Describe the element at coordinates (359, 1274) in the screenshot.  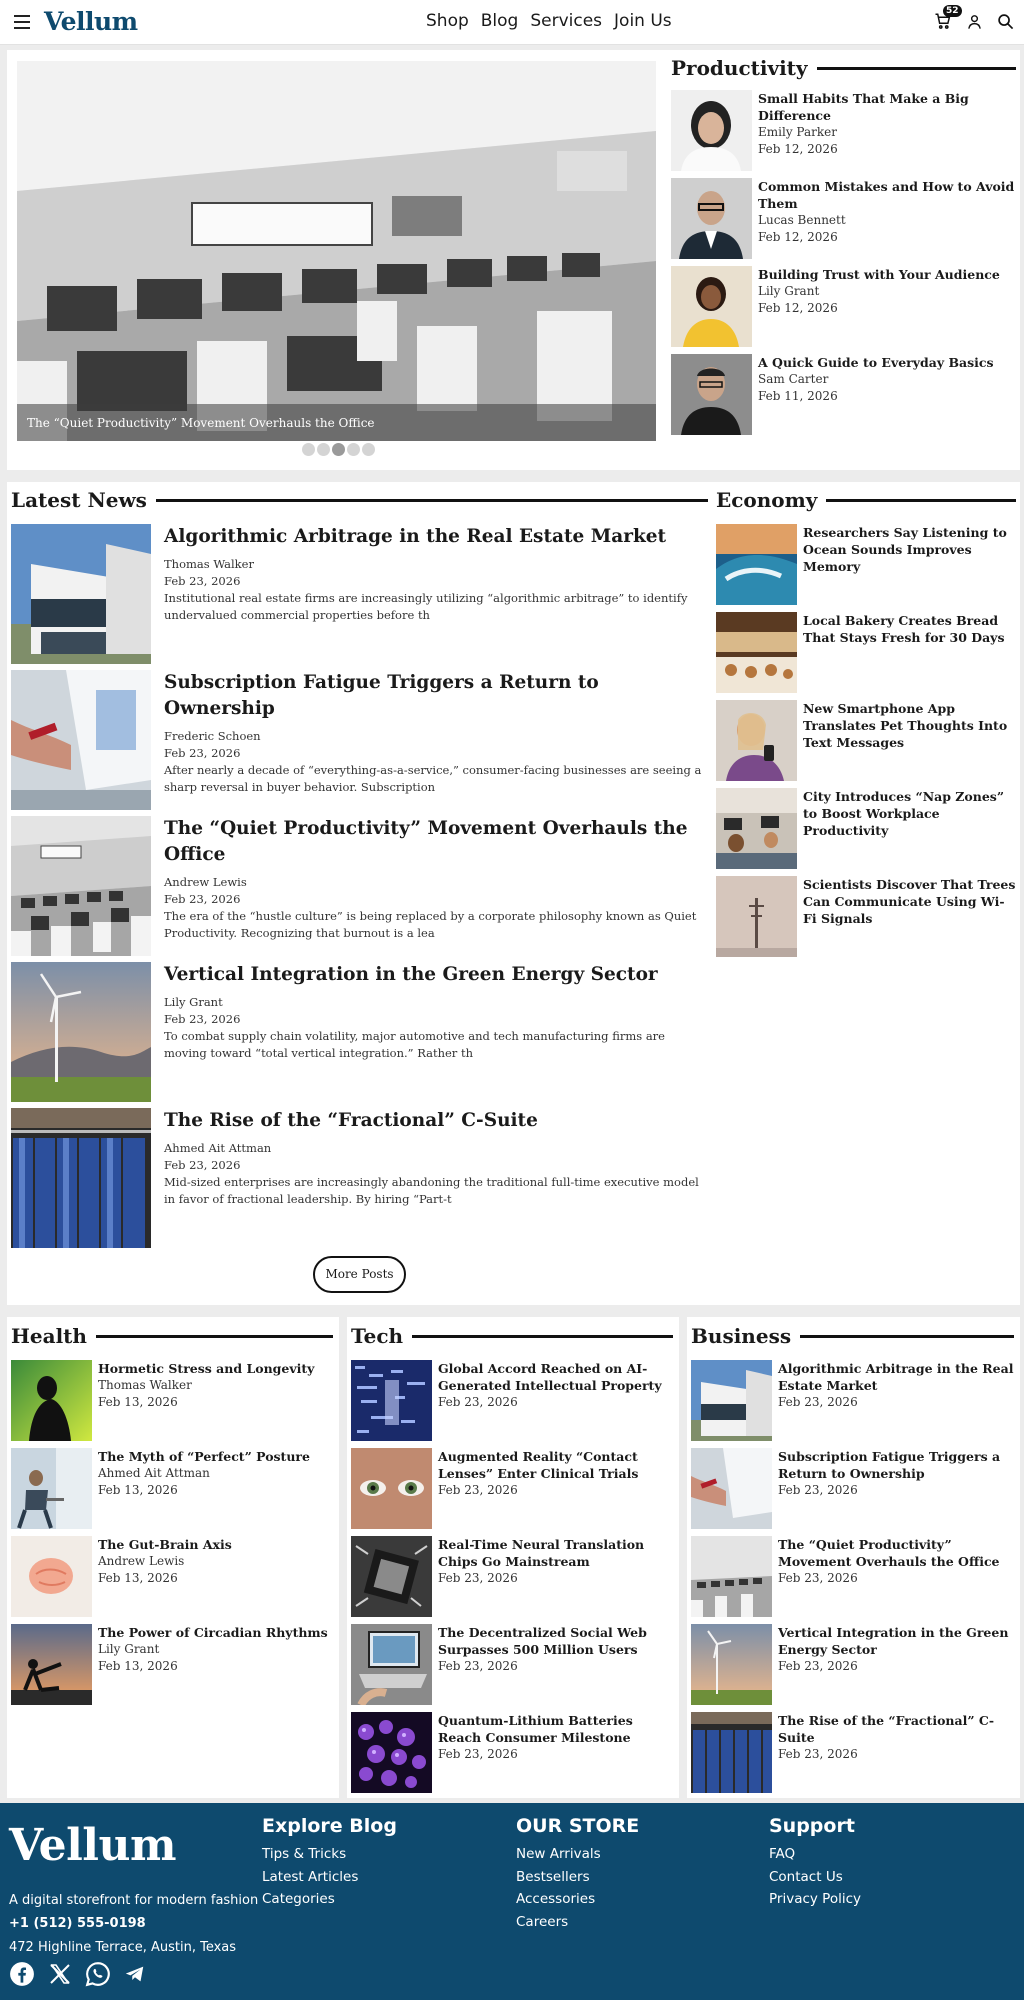
I see `more-posts-button: More Posts` at that location.